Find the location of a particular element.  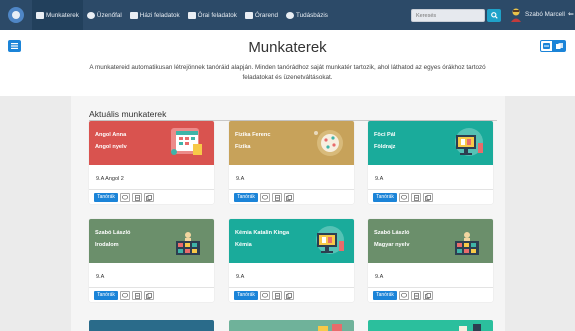

list-view-button is located at coordinates (546, 46).